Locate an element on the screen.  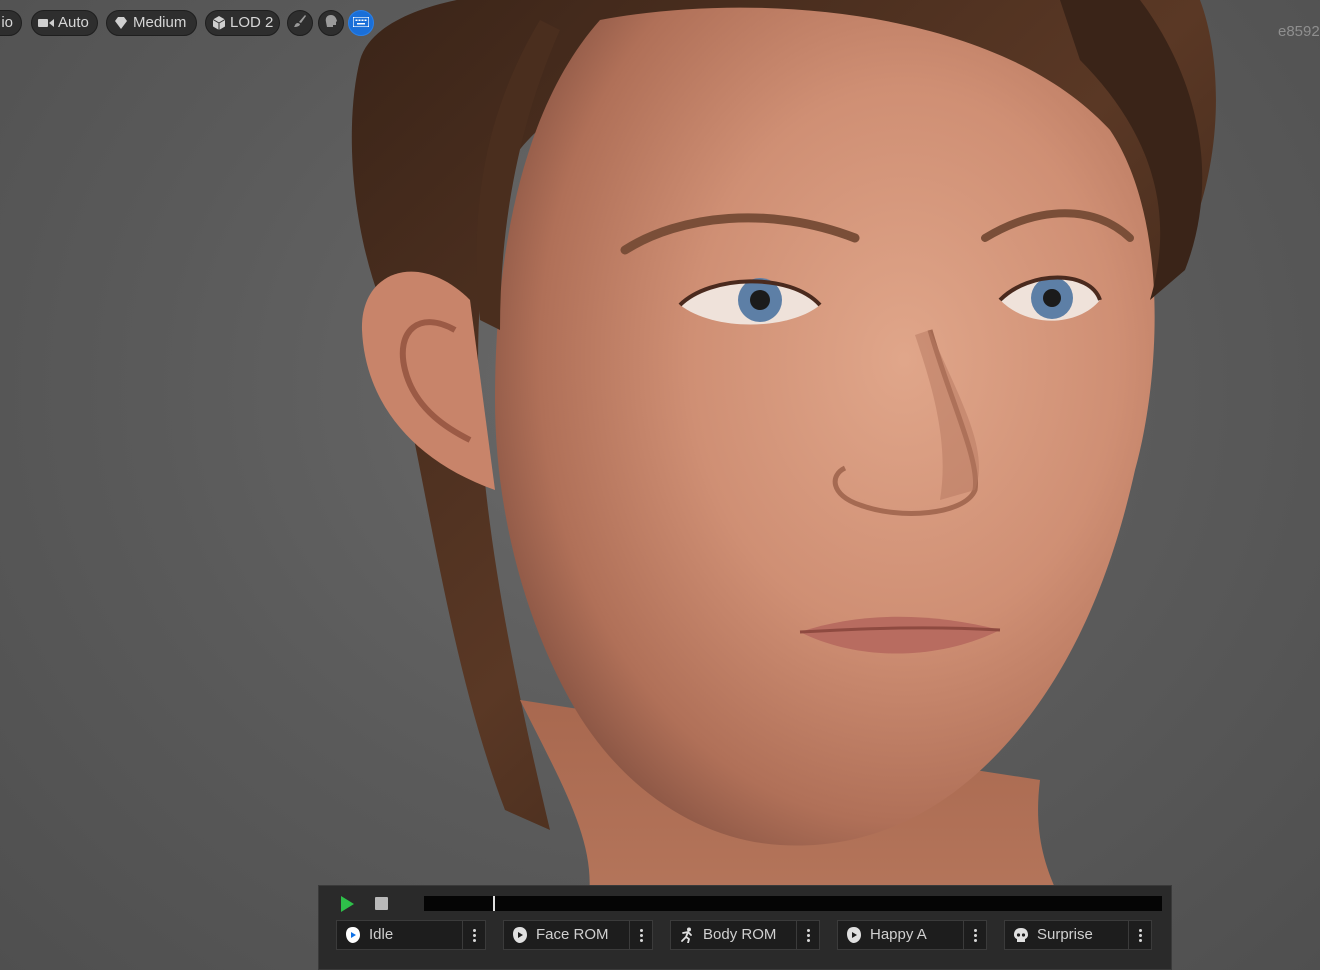
animation-label: Face ROM is located at coordinates (572, 934).